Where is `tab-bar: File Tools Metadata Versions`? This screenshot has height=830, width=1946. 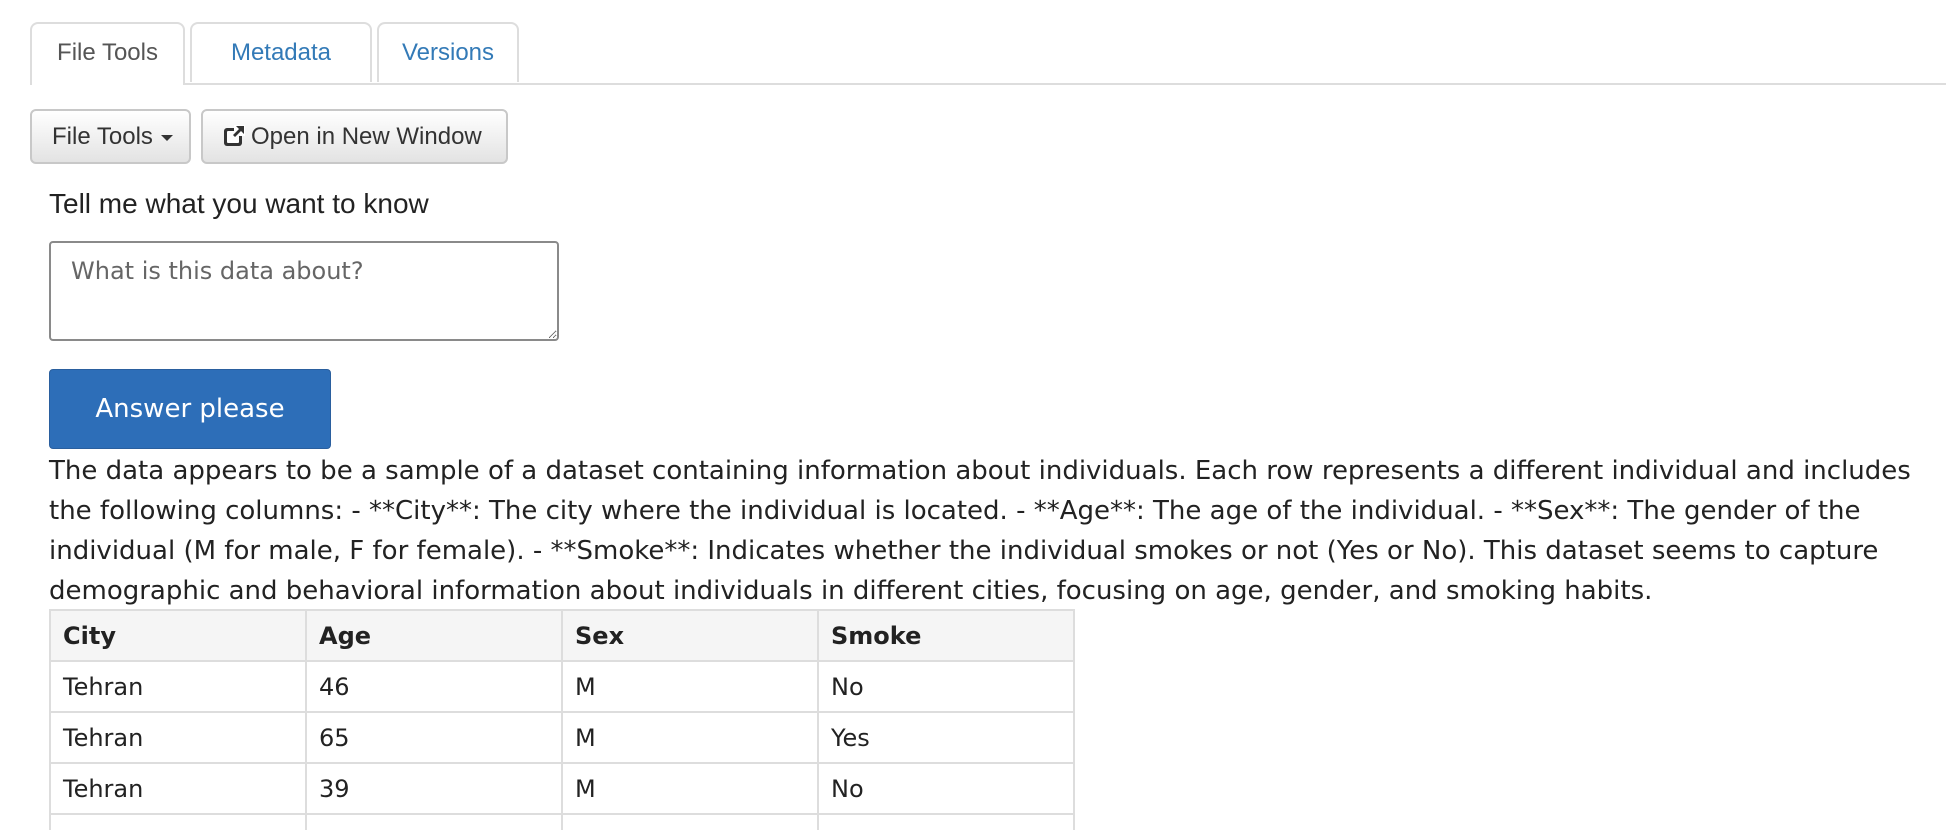 tab-bar: File Tools Metadata Versions is located at coordinates (988, 53).